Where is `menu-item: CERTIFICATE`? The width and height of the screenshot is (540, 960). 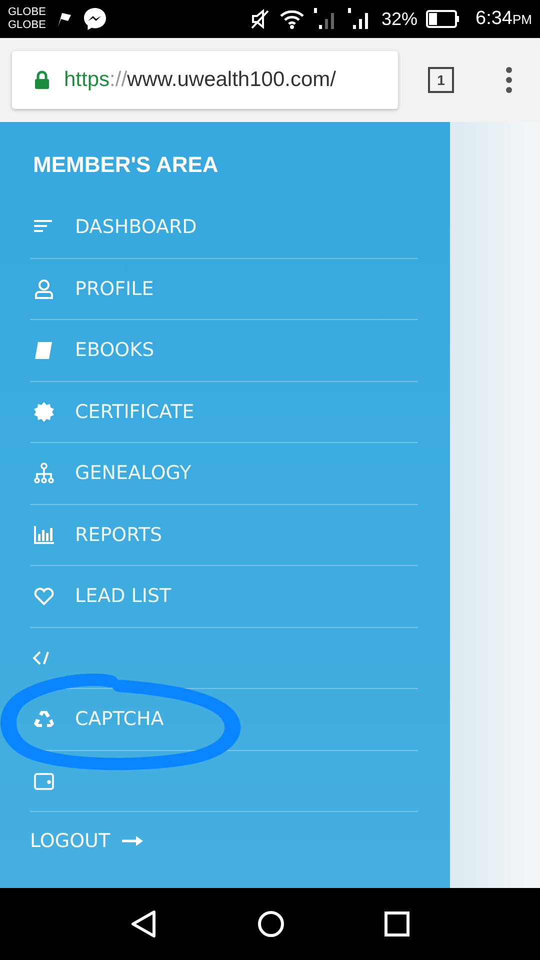
menu-item: CERTIFICATE is located at coordinates (224, 412).